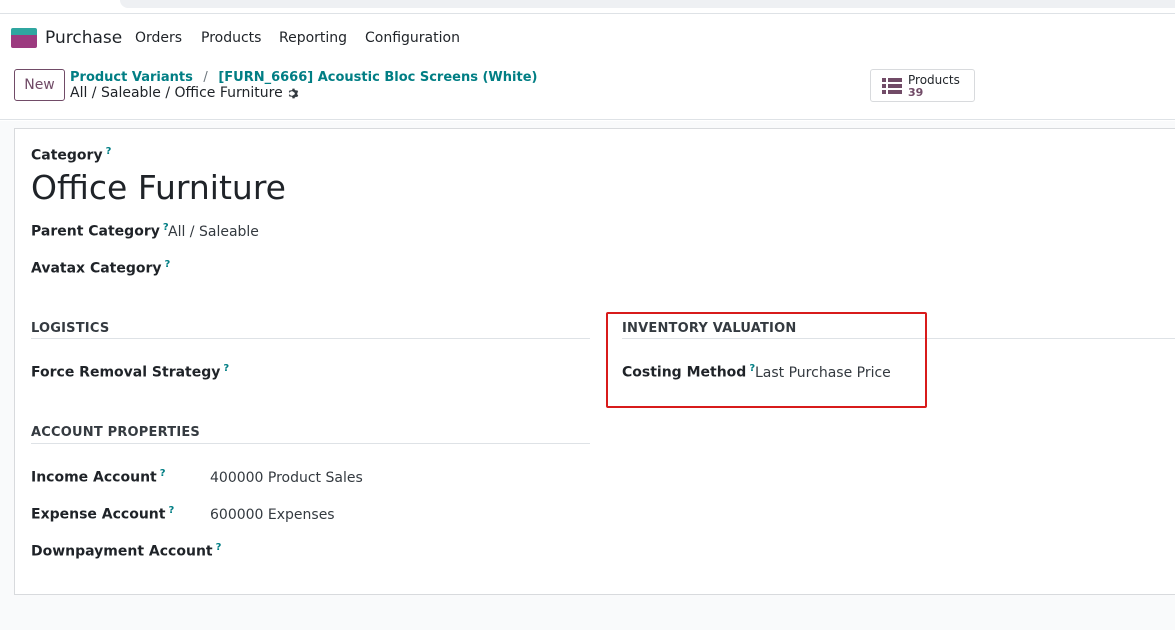 Image resolution: width=1175 pixels, height=630 pixels. Describe the element at coordinates (158, 38) in the screenshot. I see `menu-orders: Orders` at that location.